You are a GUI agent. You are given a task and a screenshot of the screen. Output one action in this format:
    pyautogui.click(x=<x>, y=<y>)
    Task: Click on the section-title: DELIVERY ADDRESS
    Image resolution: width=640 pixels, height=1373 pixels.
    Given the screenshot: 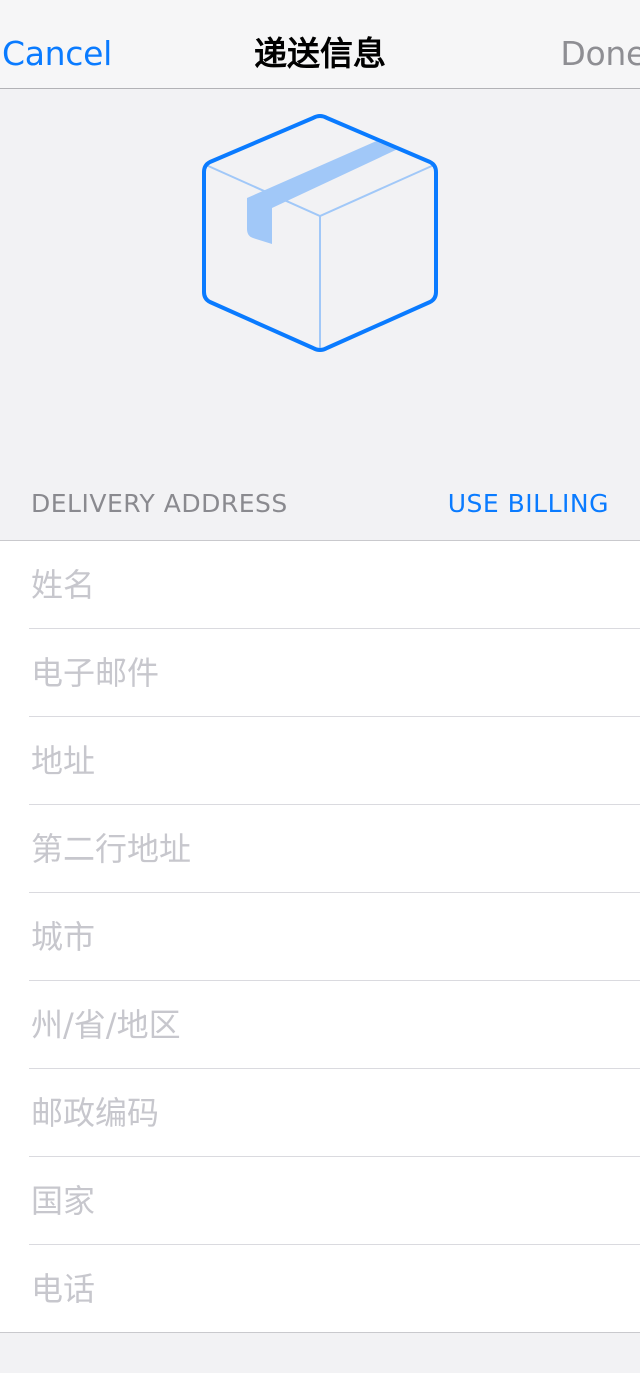 What is the action you would take?
    pyautogui.click(x=159, y=503)
    